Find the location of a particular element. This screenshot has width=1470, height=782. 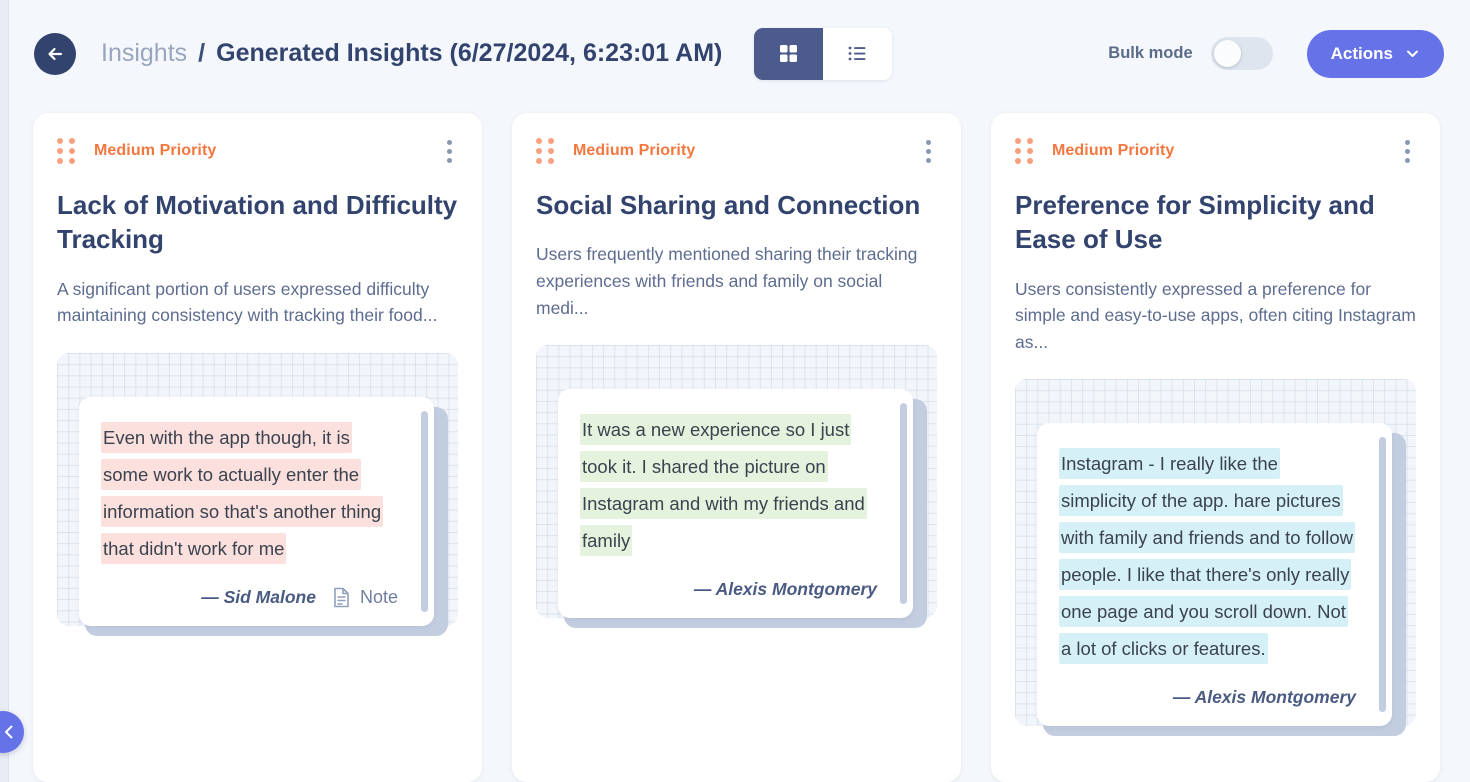

actions-button: Actions is located at coordinates (1375, 53).